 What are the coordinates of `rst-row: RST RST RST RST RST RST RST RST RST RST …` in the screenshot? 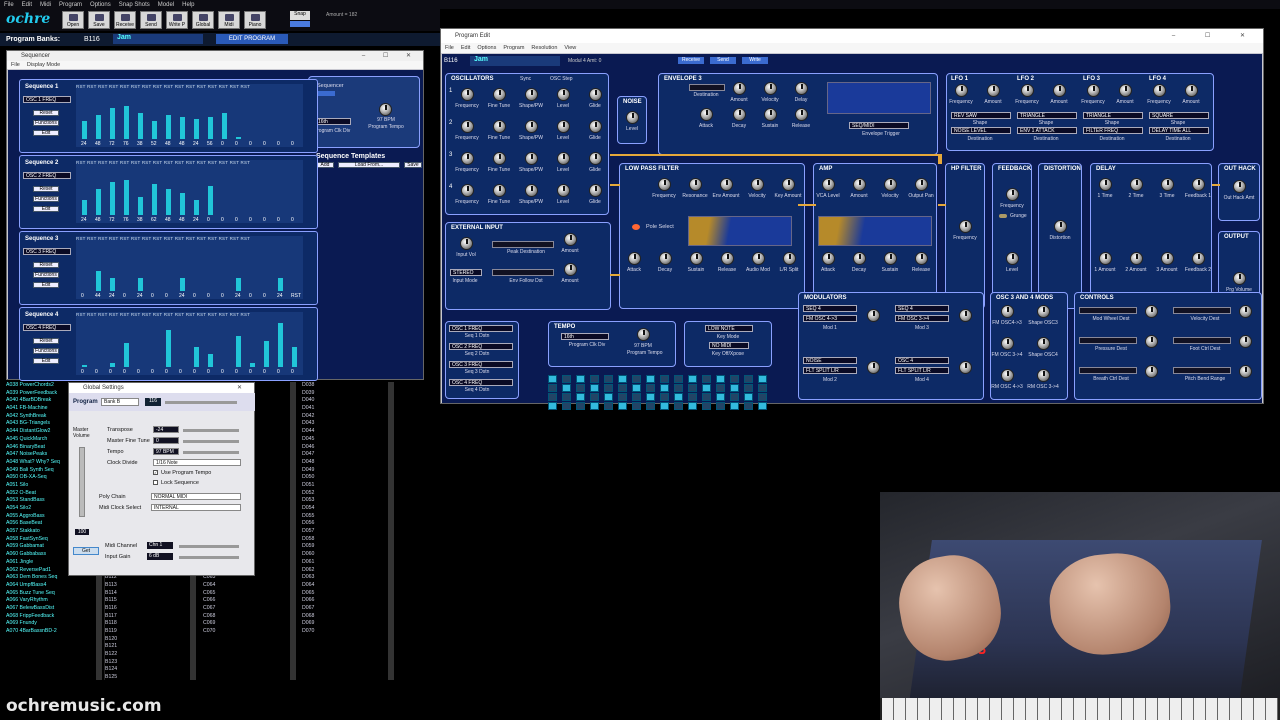 It's located at (189, 315).